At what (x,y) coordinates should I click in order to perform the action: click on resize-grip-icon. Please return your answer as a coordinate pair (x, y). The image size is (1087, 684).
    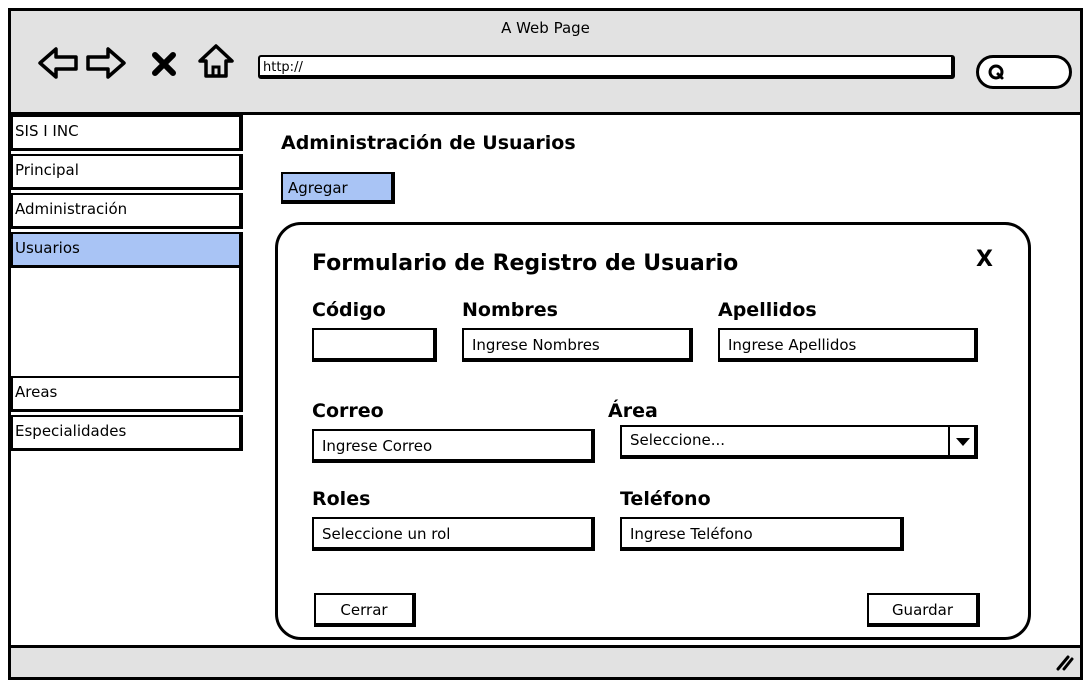
    Looking at the image, I should click on (1063, 662).